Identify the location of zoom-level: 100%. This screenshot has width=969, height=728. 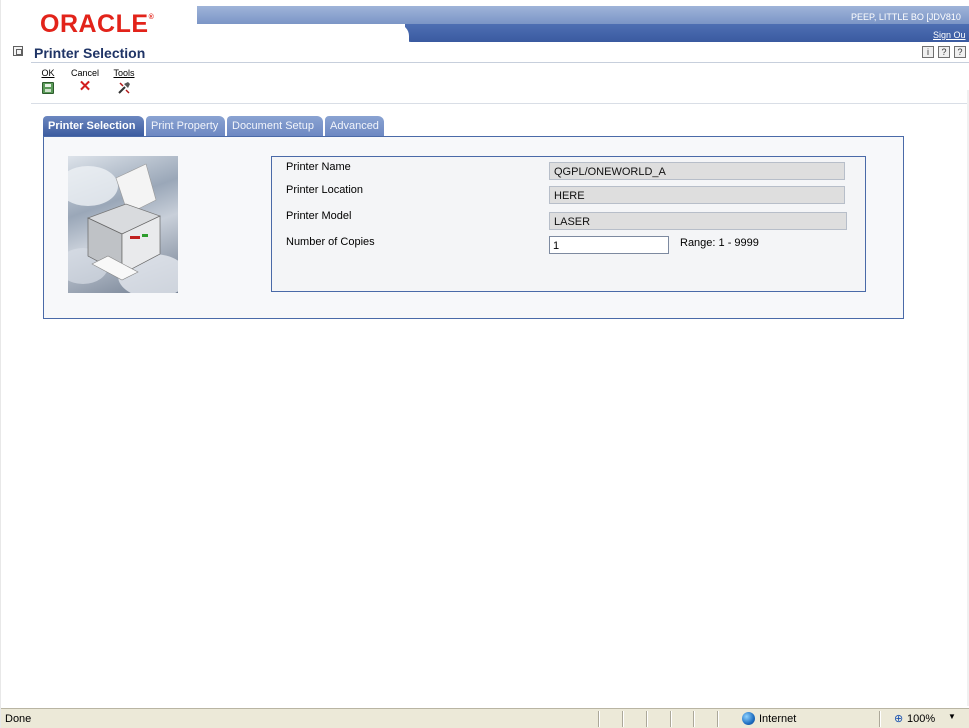
(921, 719).